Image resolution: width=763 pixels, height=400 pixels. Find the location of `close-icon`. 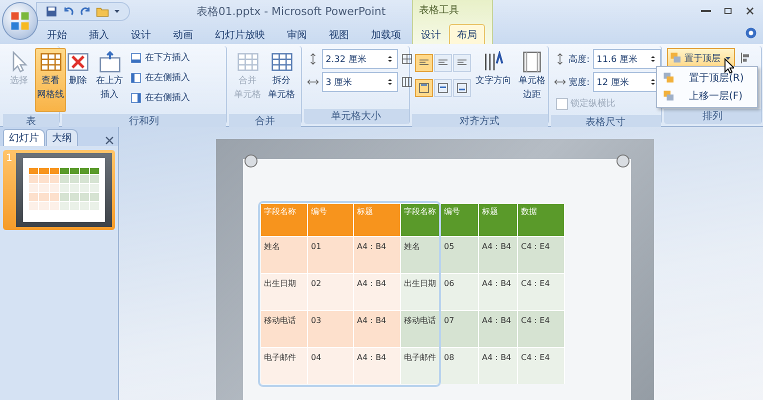

close-icon is located at coordinates (109, 140).